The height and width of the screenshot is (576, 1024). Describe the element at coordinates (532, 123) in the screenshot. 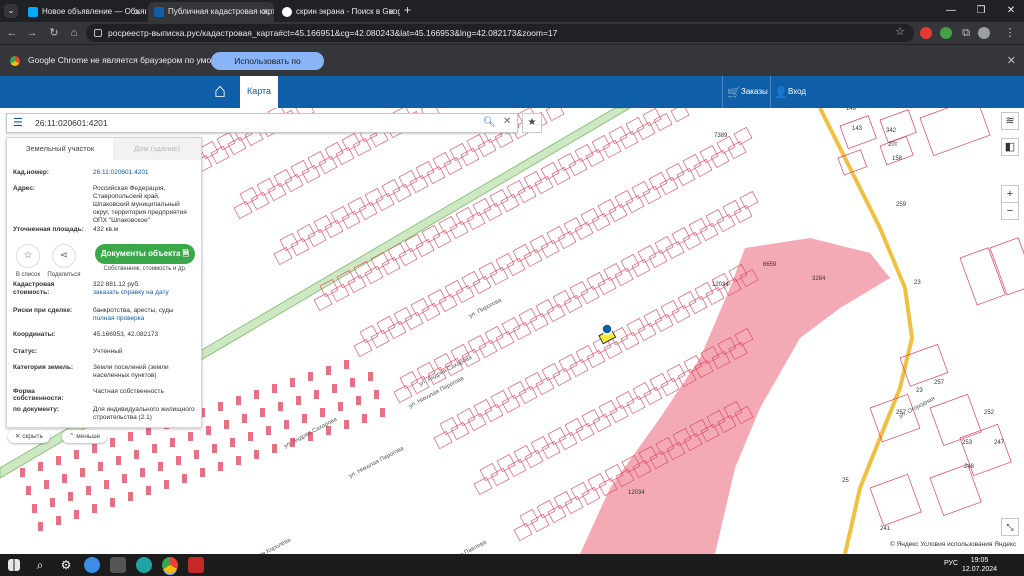

I see `favorites-button: ★` at that location.